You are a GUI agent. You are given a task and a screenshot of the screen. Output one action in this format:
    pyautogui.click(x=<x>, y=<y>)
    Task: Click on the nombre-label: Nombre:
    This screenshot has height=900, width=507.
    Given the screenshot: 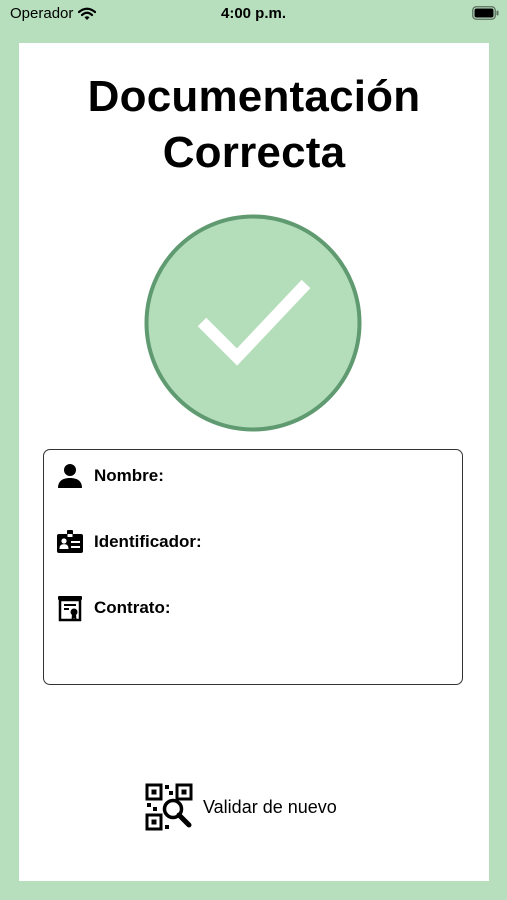 What is the action you would take?
    pyautogui.click(x=129, y=475)
    